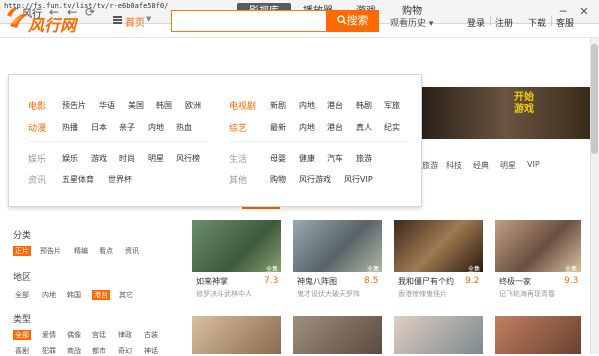 This screenshot has width=599, height=356. Describe the element at coordinates (584, 12) in the screenshot. I see `close-button: ✕` at that location.